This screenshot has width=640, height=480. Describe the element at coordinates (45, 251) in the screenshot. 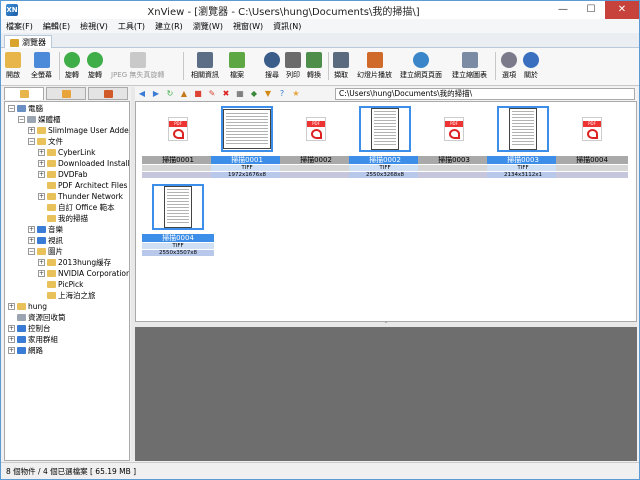

I see `tree-item: − 圖片` at that location.